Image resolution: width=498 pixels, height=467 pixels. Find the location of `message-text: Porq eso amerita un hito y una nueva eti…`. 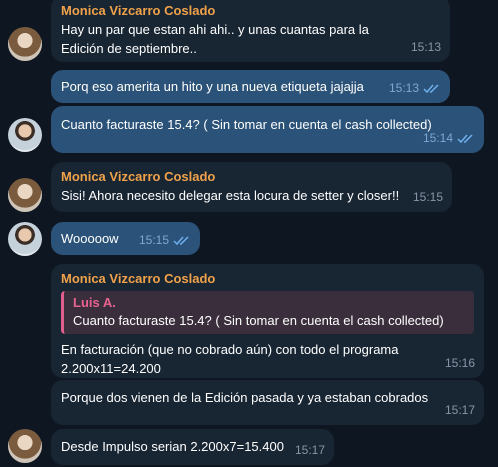

message-text: Porq eso amerita un hito y una nueva eti… is located at coordinates (212, 86).